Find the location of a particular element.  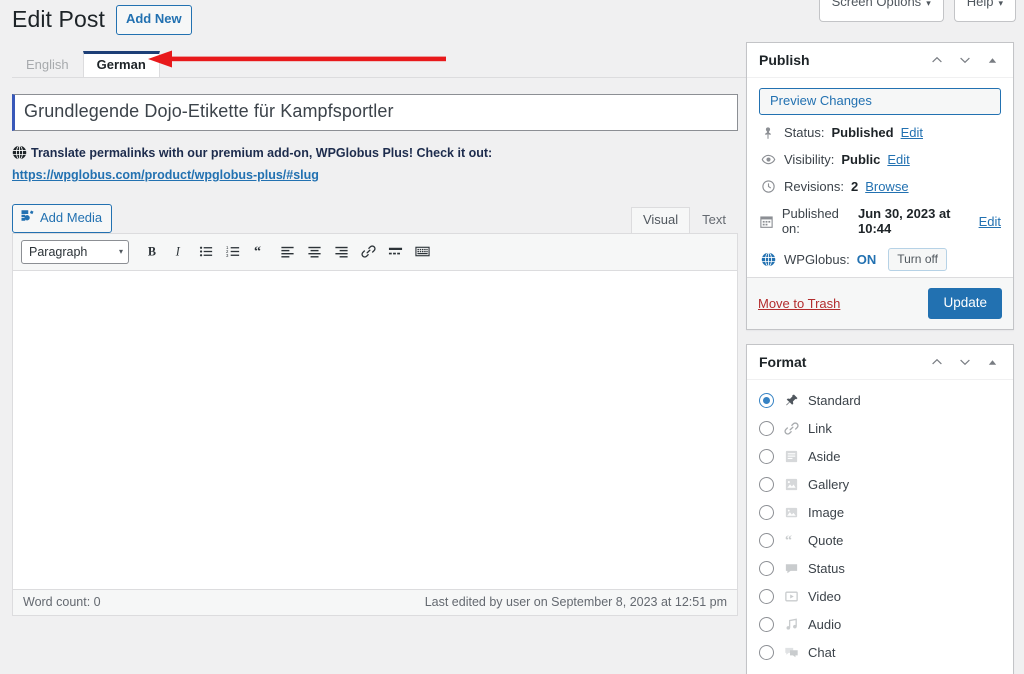

format-option-gallery: Gallery is located at coordinates (880, 484).